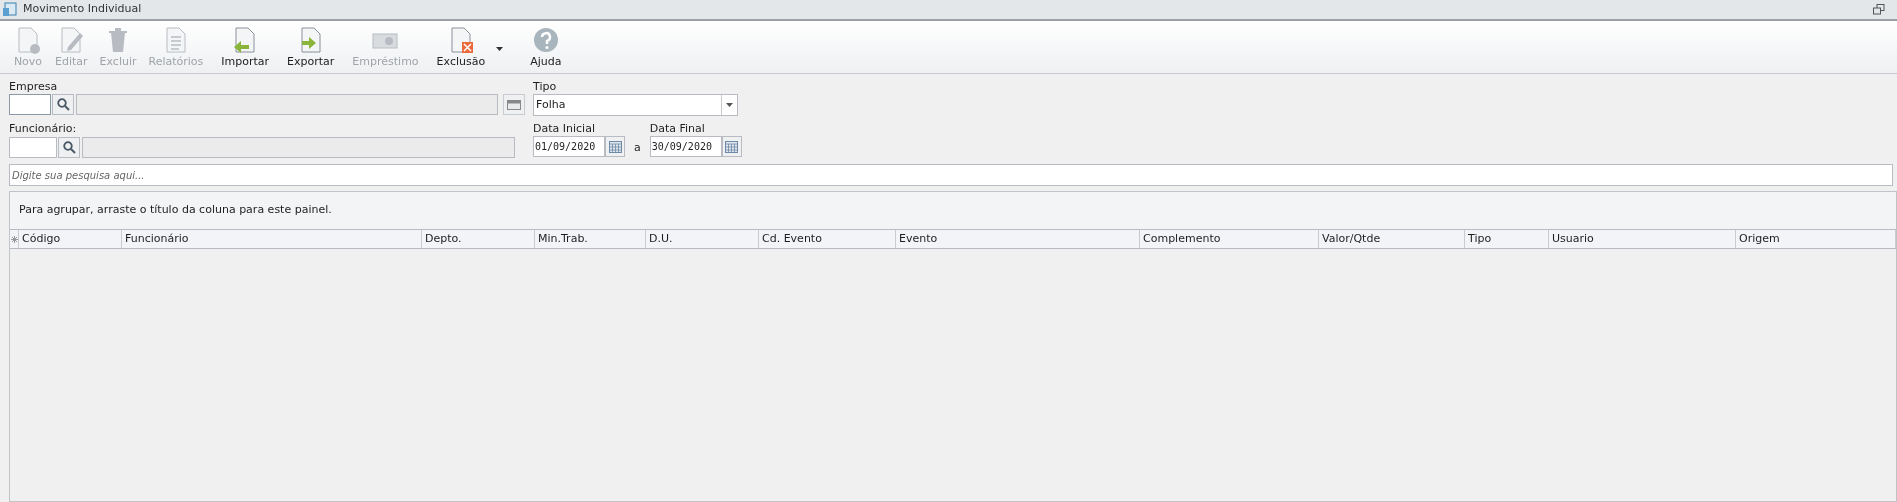 Image resolution: width=1897 pixels, height=502 pixels. Describe the element at coordinates (245, 47) in the screenshot. I see `toolbar-button: Importar` at that location.